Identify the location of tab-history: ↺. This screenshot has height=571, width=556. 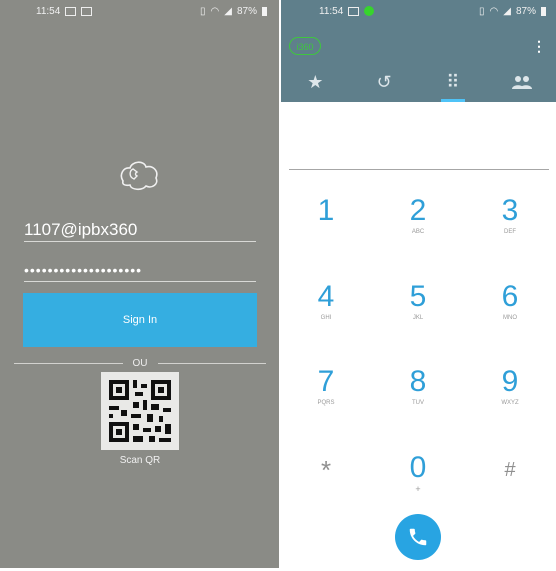
(384, 82).